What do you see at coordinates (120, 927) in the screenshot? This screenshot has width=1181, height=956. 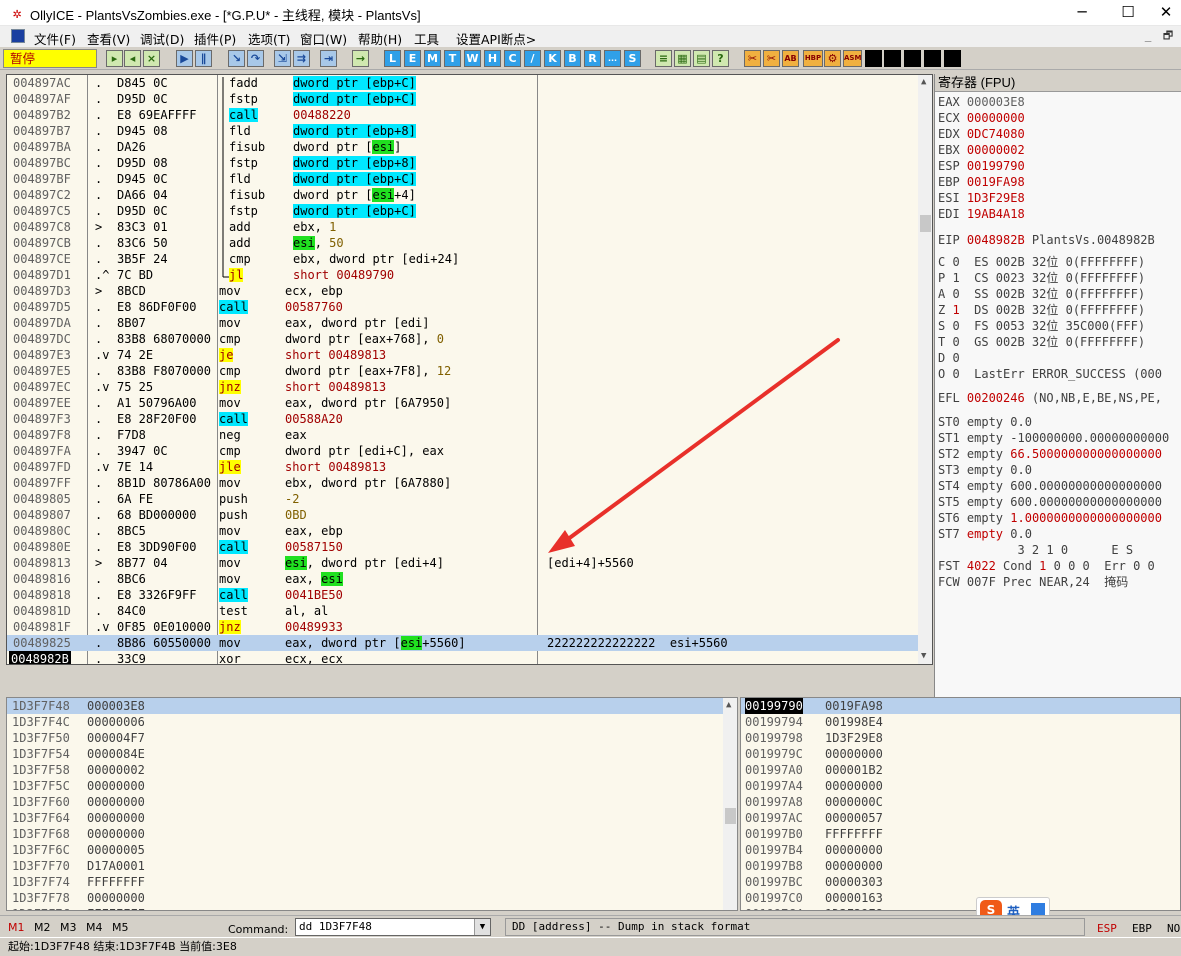 I see `mark-button-5: M5` at bounding box center [120, 927].